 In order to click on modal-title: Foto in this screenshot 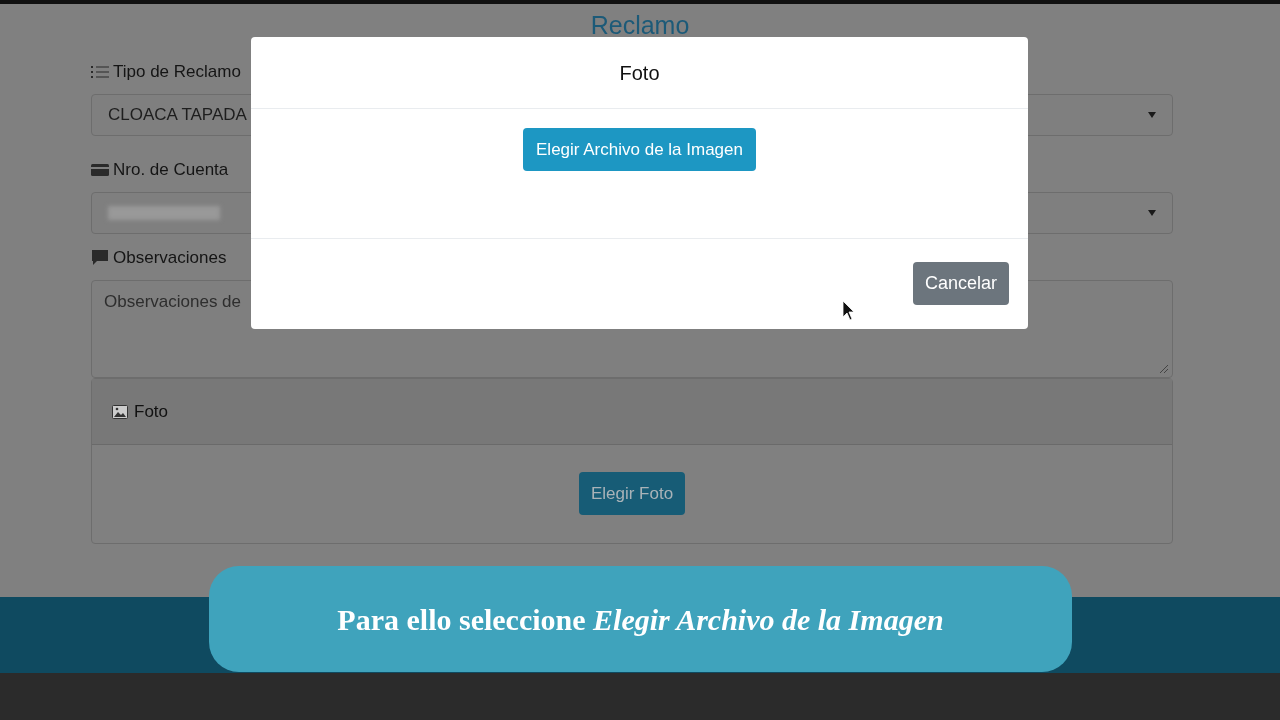, I will do `click(639, 73)`.